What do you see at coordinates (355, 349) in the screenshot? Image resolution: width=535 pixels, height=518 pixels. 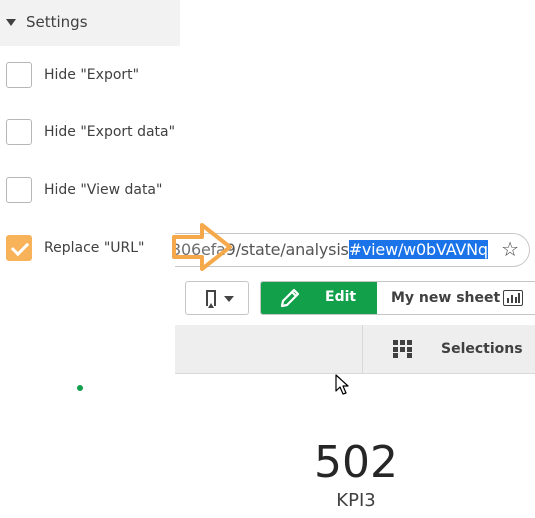 I see `selections-bar: Selections` at bounding box center [355, 349].